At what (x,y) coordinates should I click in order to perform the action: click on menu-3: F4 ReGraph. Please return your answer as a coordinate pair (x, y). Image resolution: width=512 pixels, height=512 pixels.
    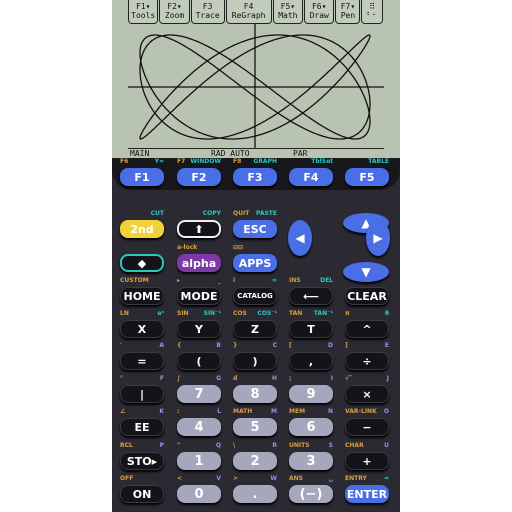
    Looking at the image, I should click on (248, 12).